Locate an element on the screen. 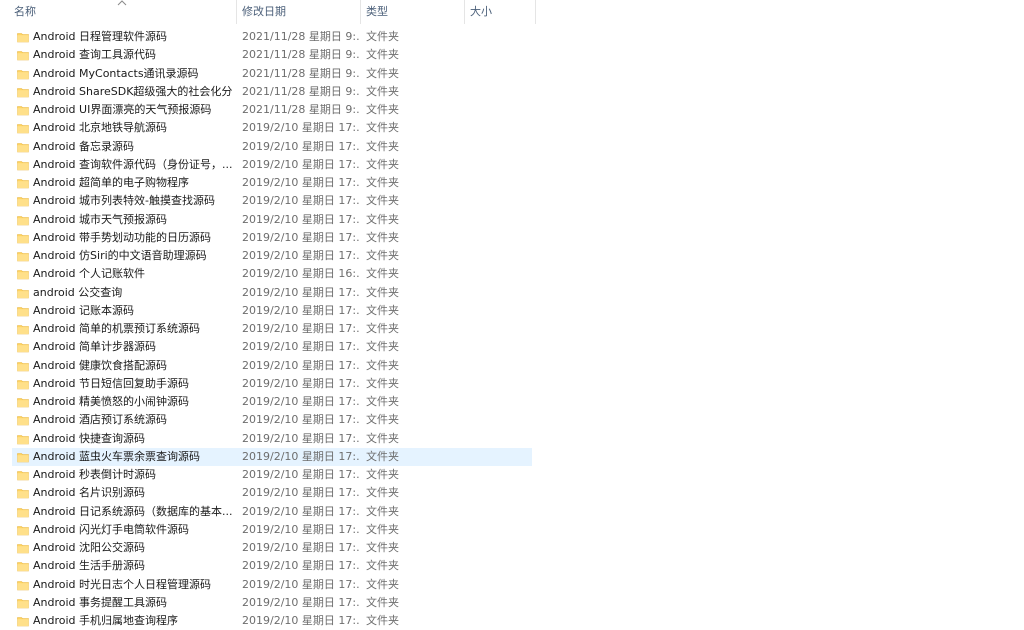 The width and height of the screenshot is (1024, 630). file-row: Android 酒店预订系统源码 2019/2/10 星期日 17:... 文件夹 is located at coordinates (272, 420).